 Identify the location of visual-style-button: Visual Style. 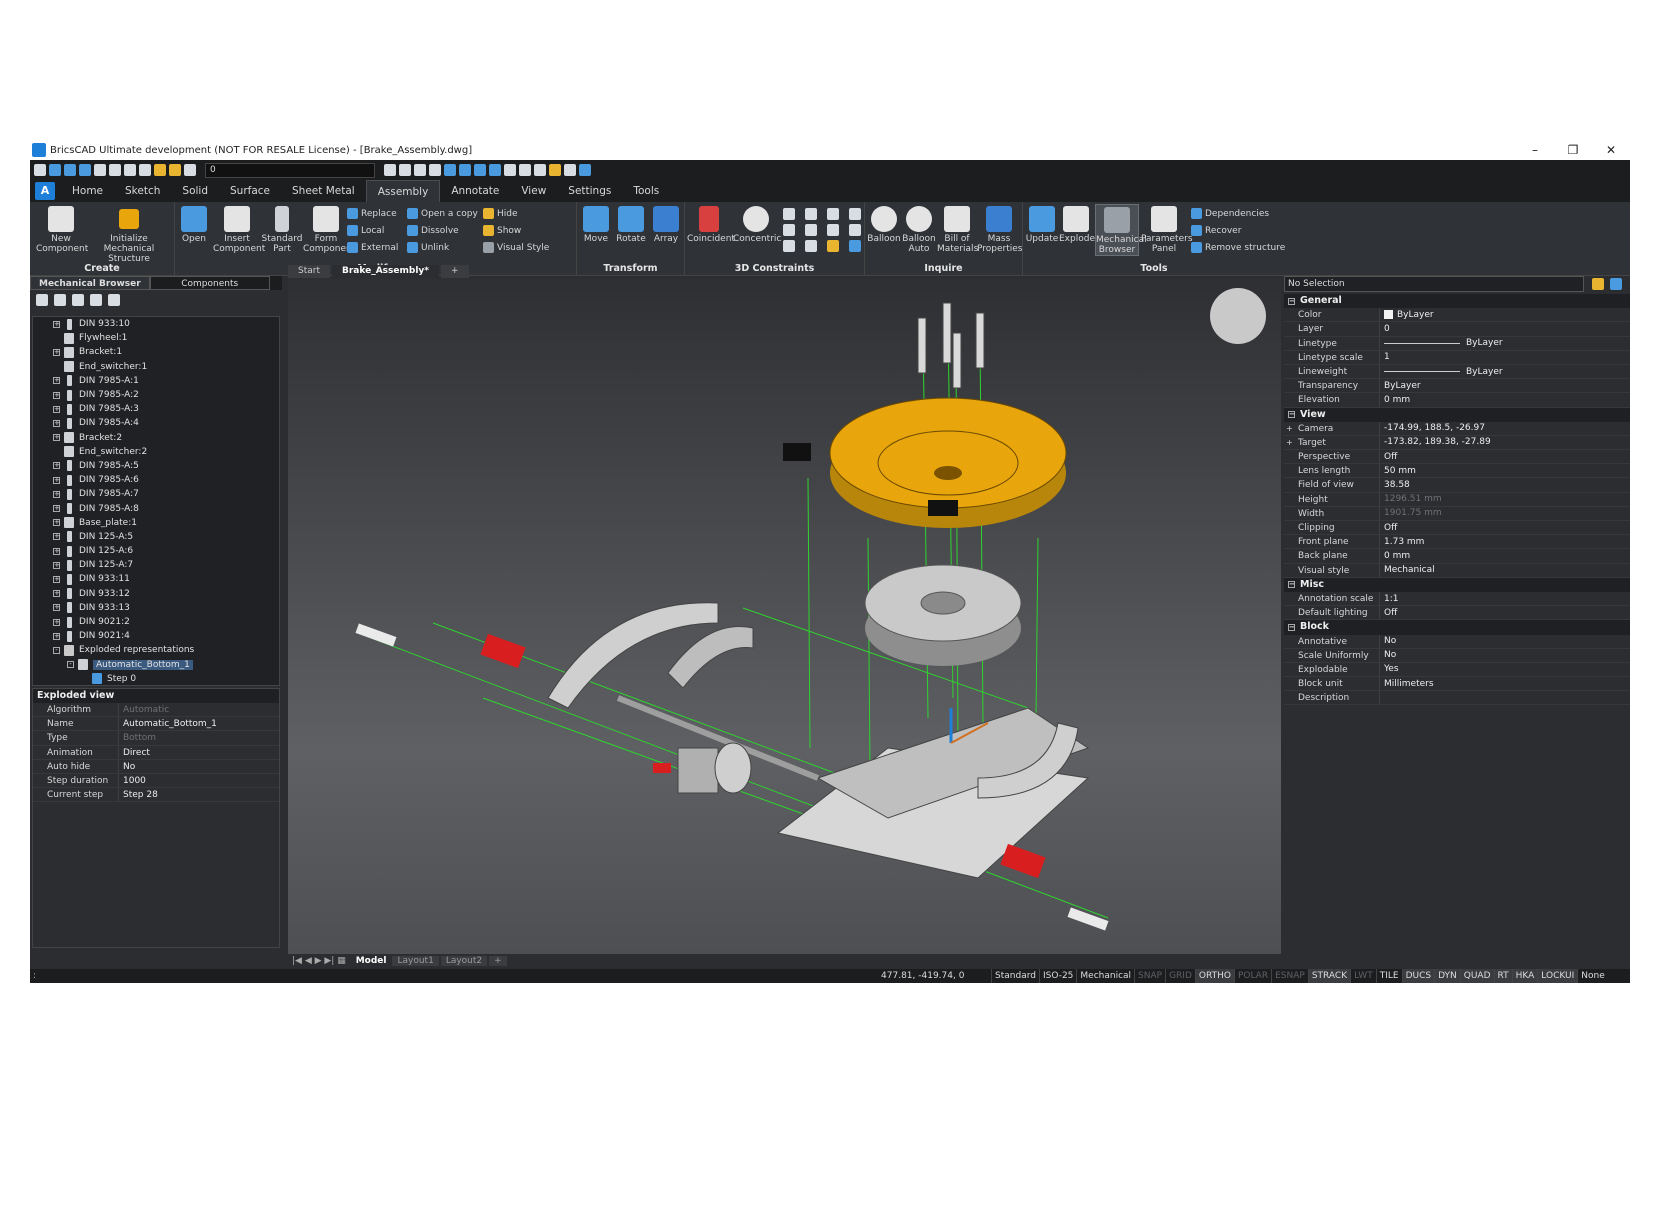
(516, 247).